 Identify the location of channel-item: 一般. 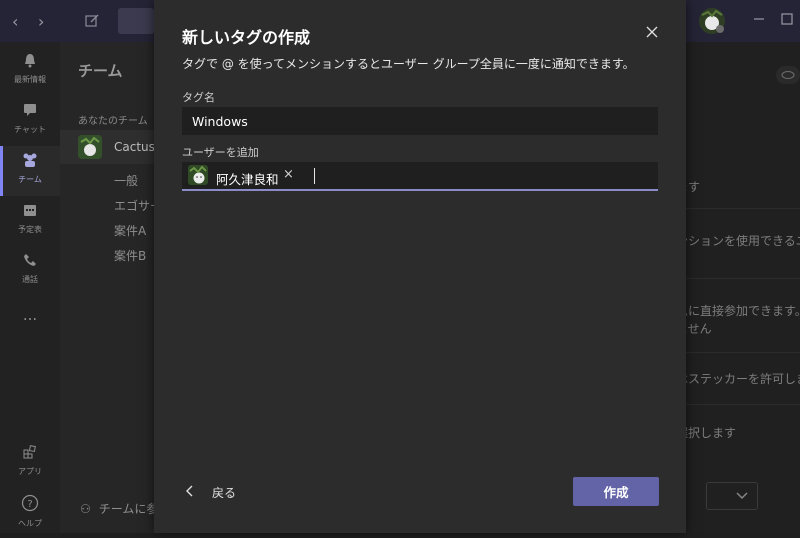
(126, 180).